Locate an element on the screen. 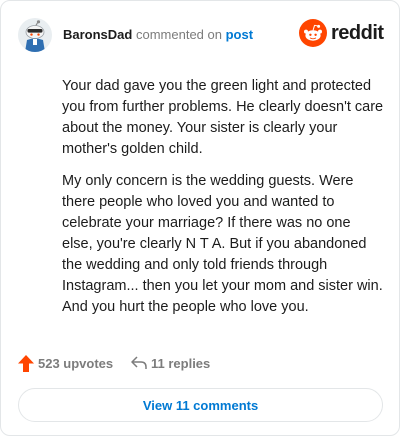 Image resolution: width=400 pixels, height=436 pixels. reply-arrow-icon is located at coordinates (139, 362).